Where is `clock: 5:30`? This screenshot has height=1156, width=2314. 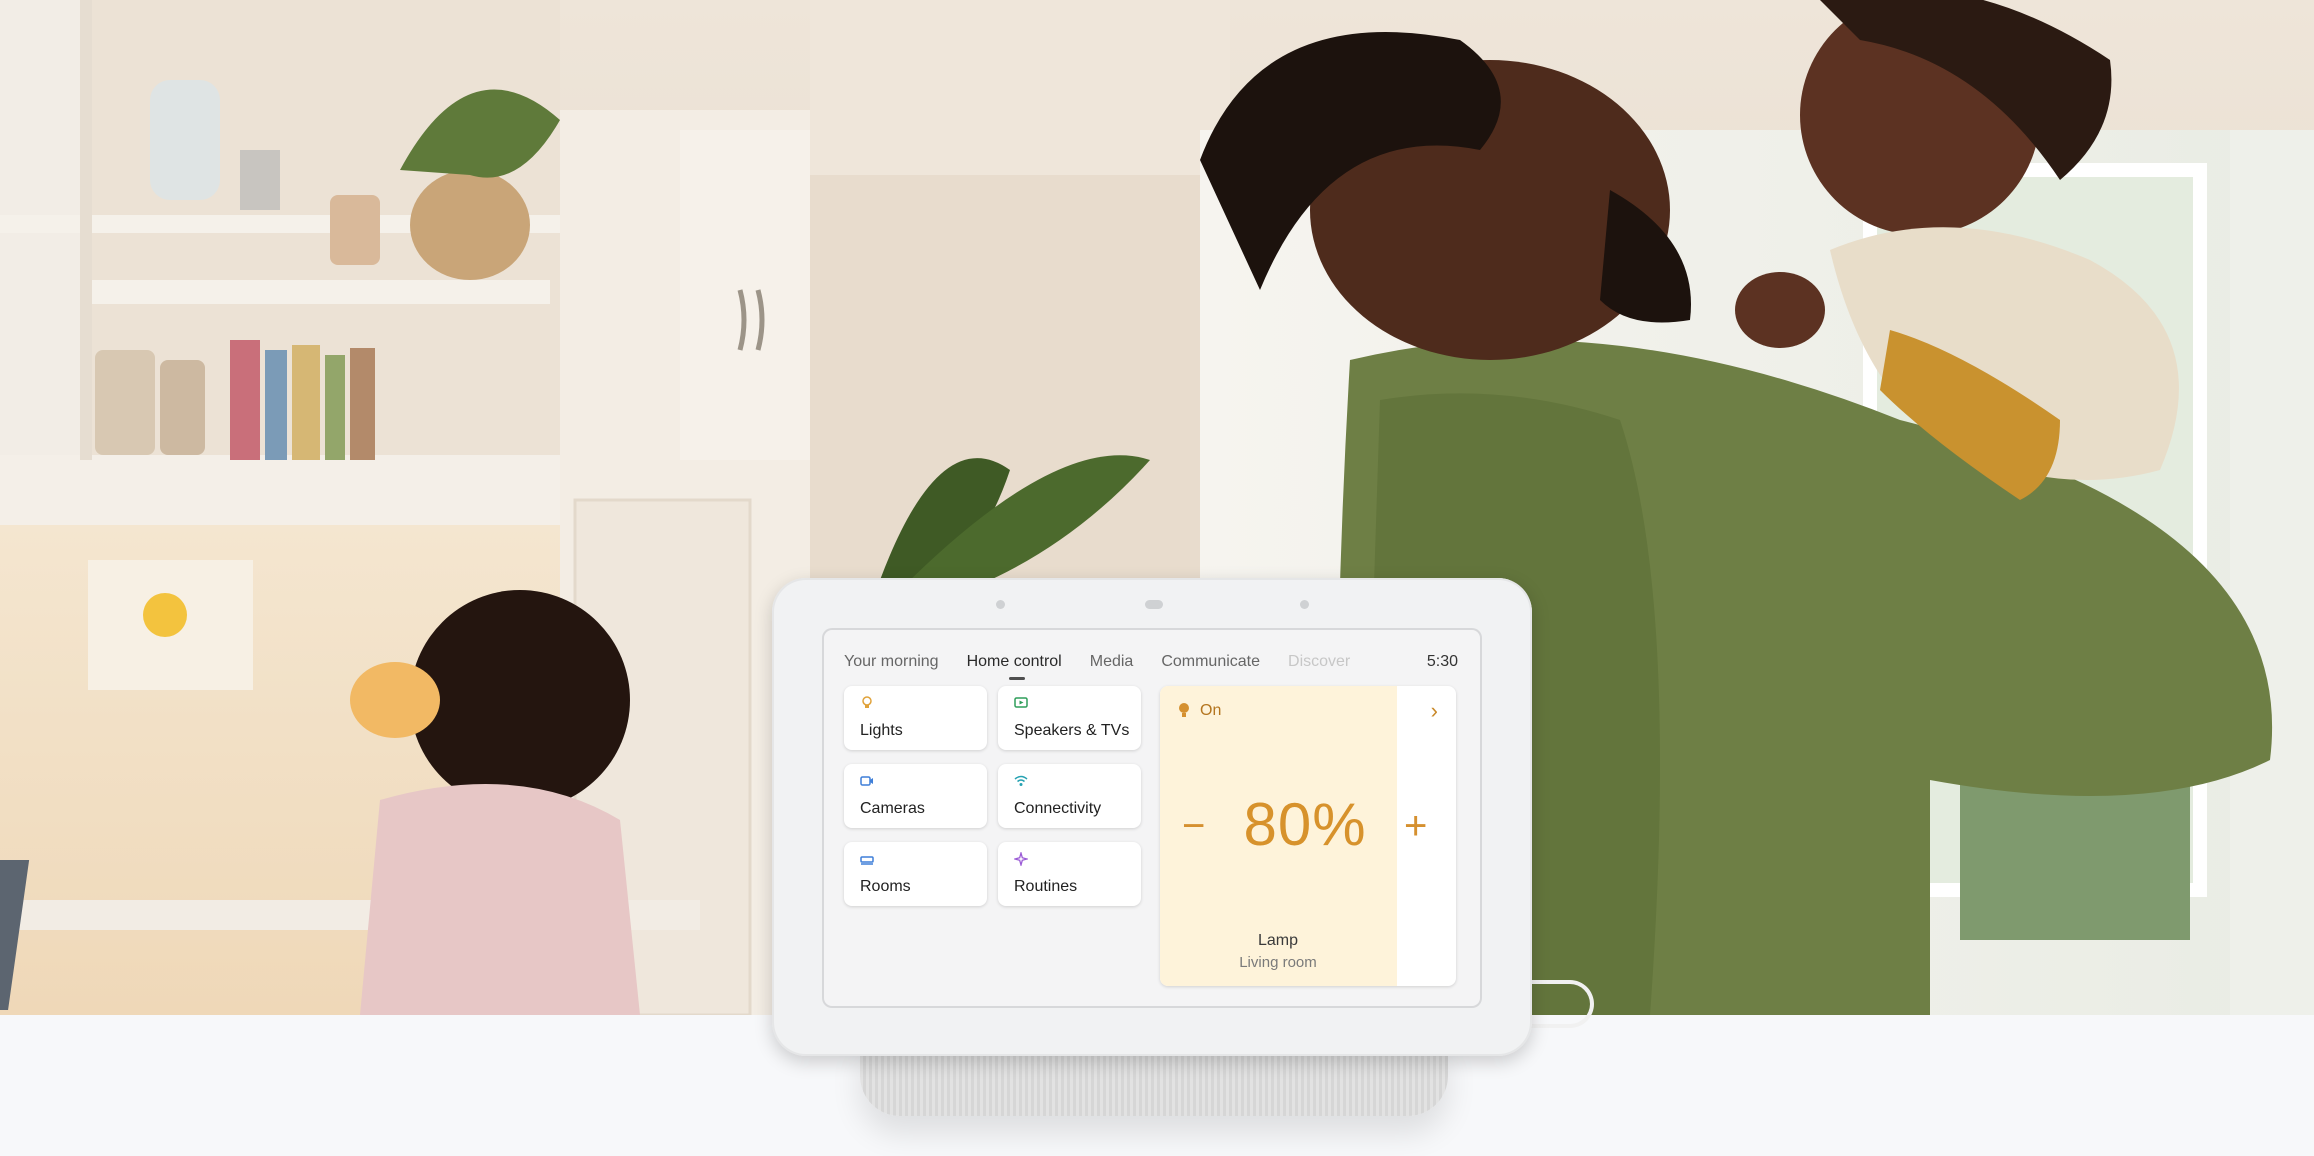
clock: 5:30 is located at coordinates (1442, 661).